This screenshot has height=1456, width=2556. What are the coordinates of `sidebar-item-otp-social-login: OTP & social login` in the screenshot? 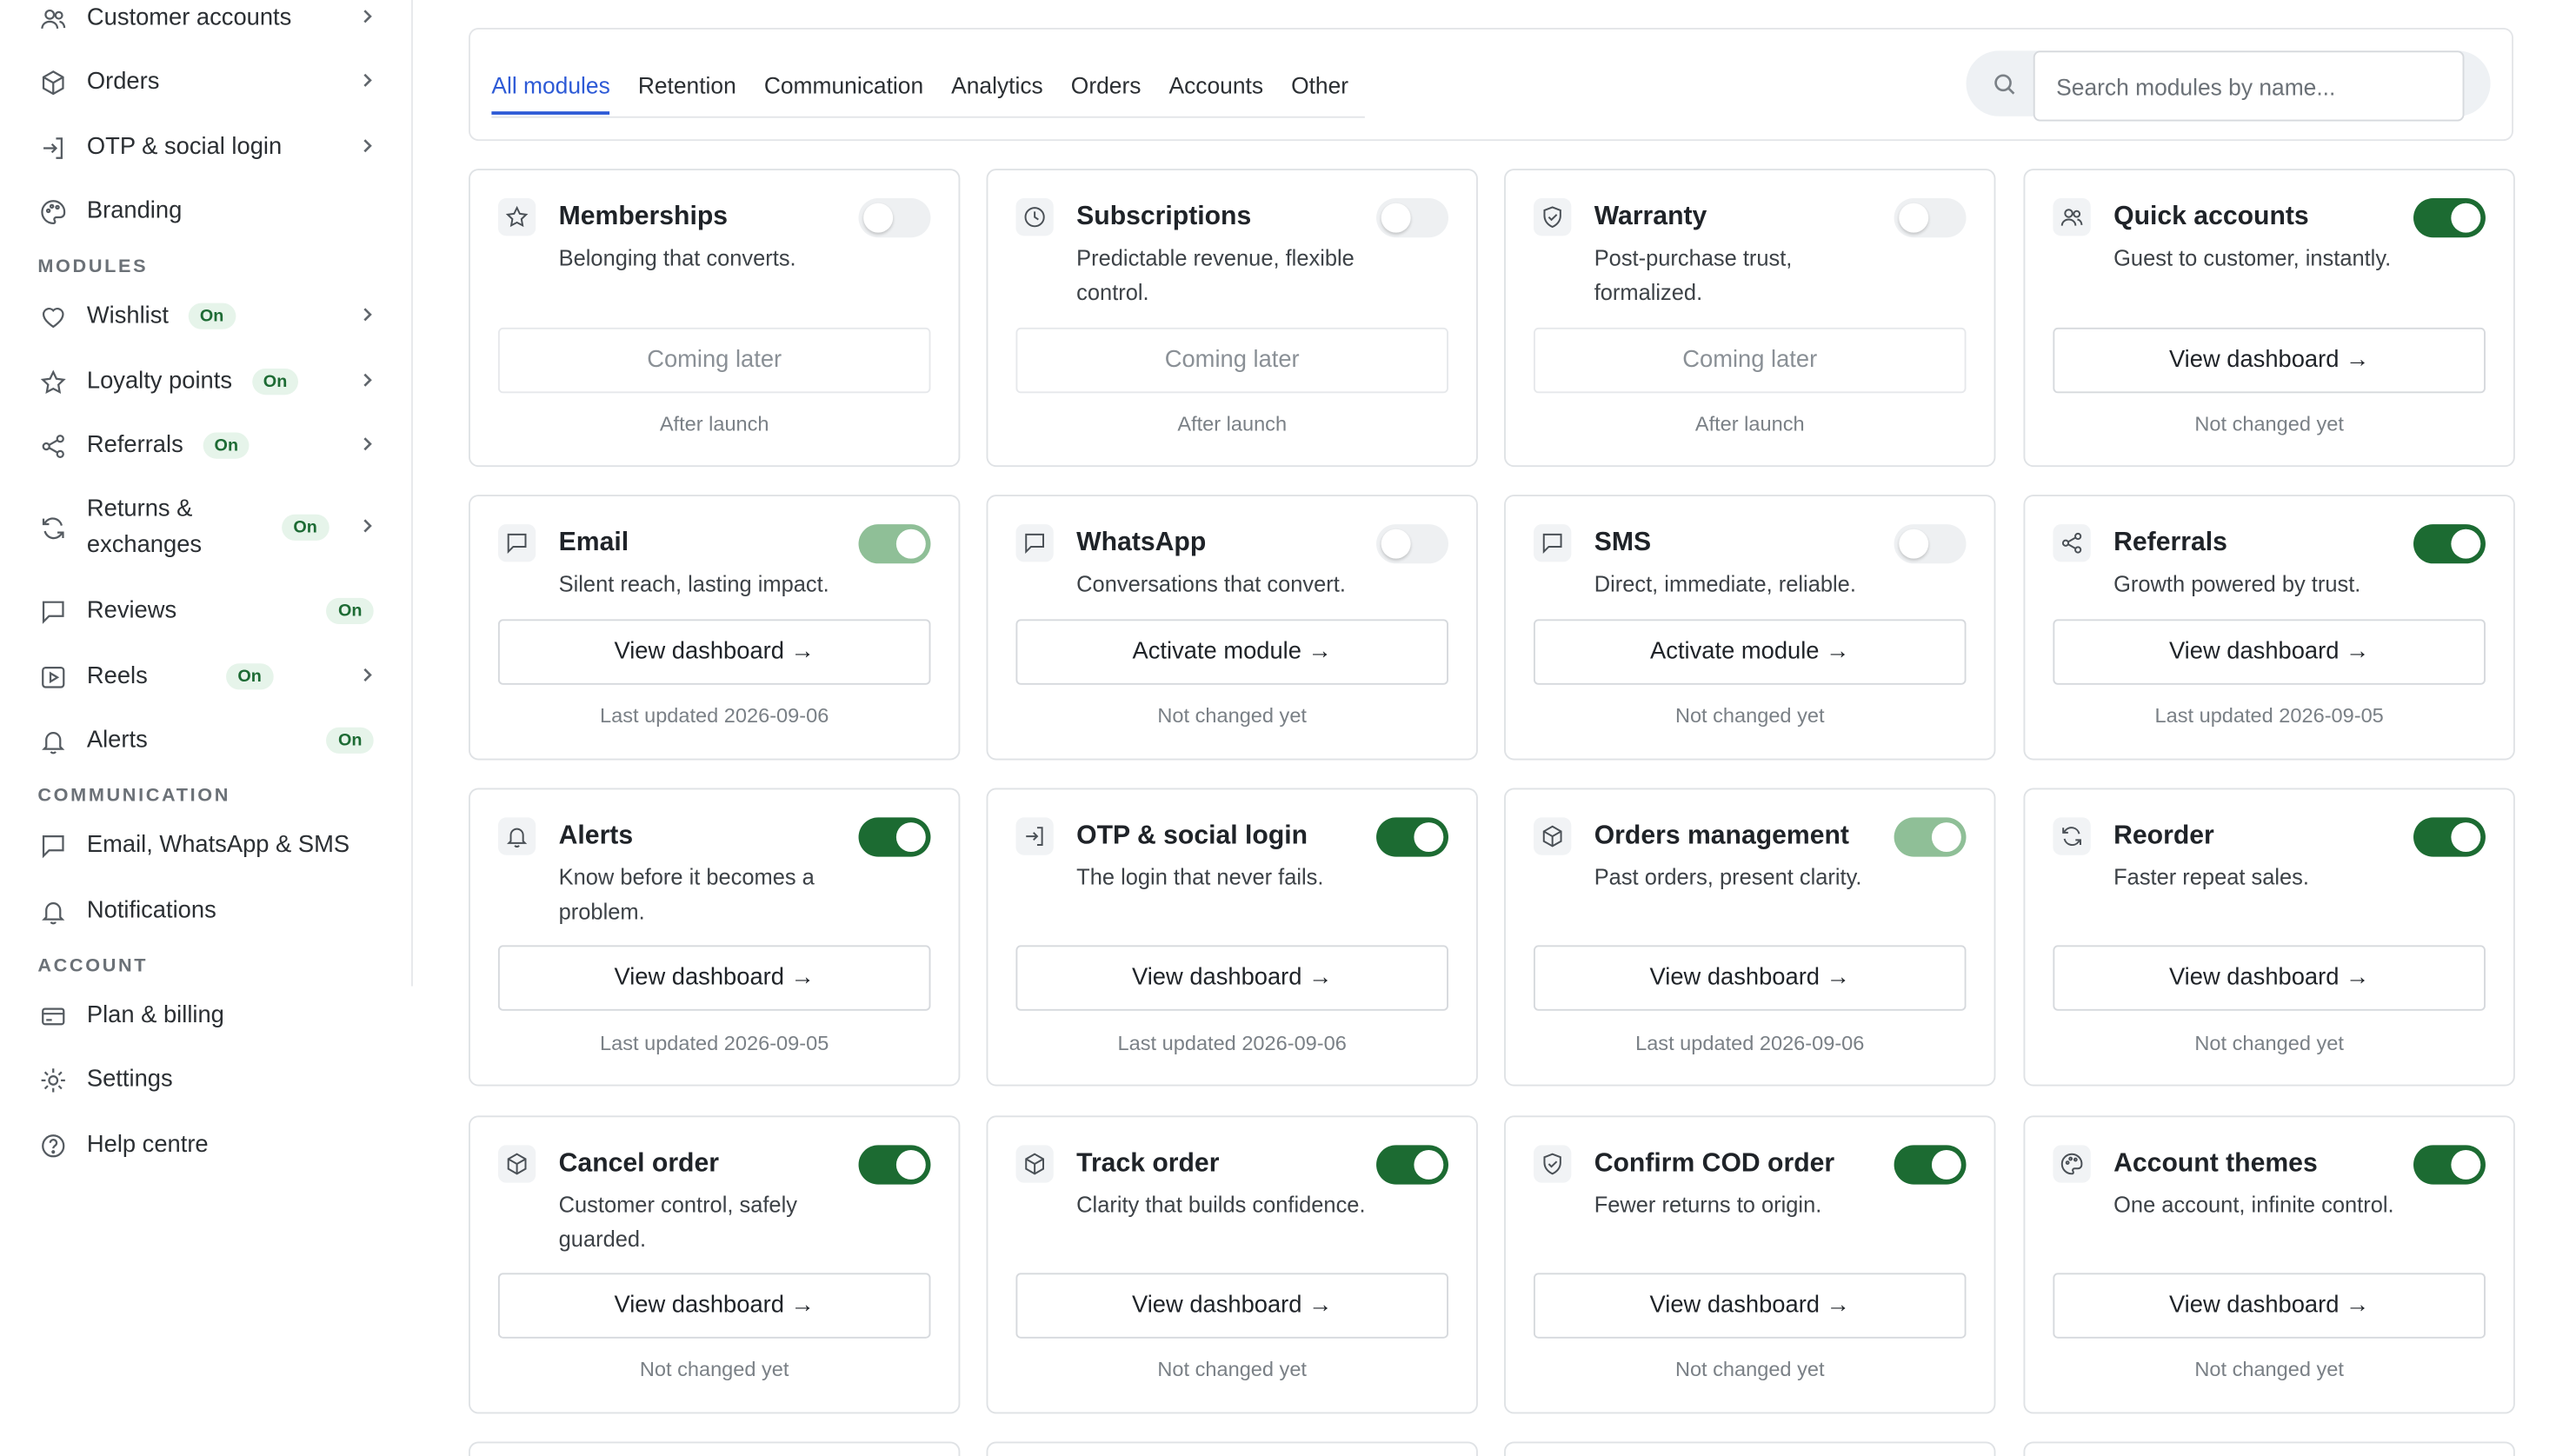 It's located at (208, 147).